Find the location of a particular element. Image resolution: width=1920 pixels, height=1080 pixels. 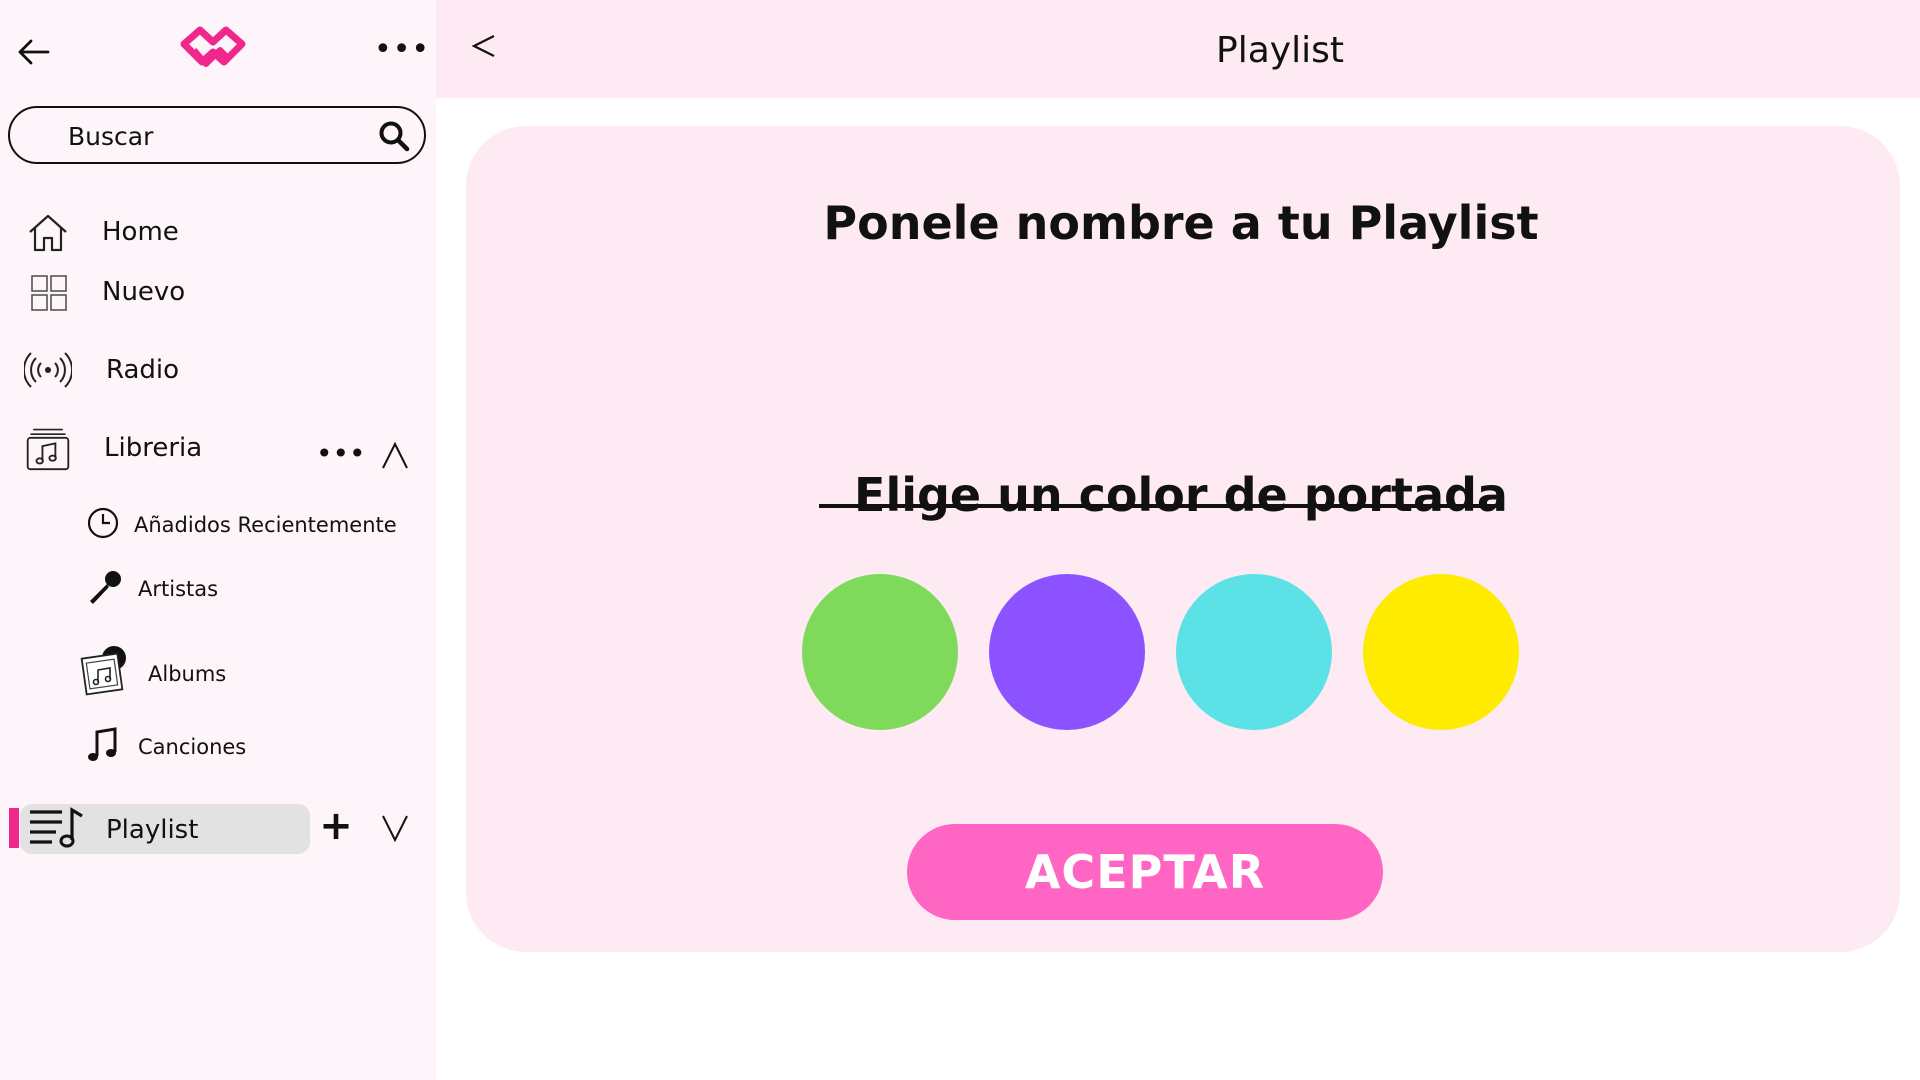

chevron-down-icon is located at coordinates (395, 829).